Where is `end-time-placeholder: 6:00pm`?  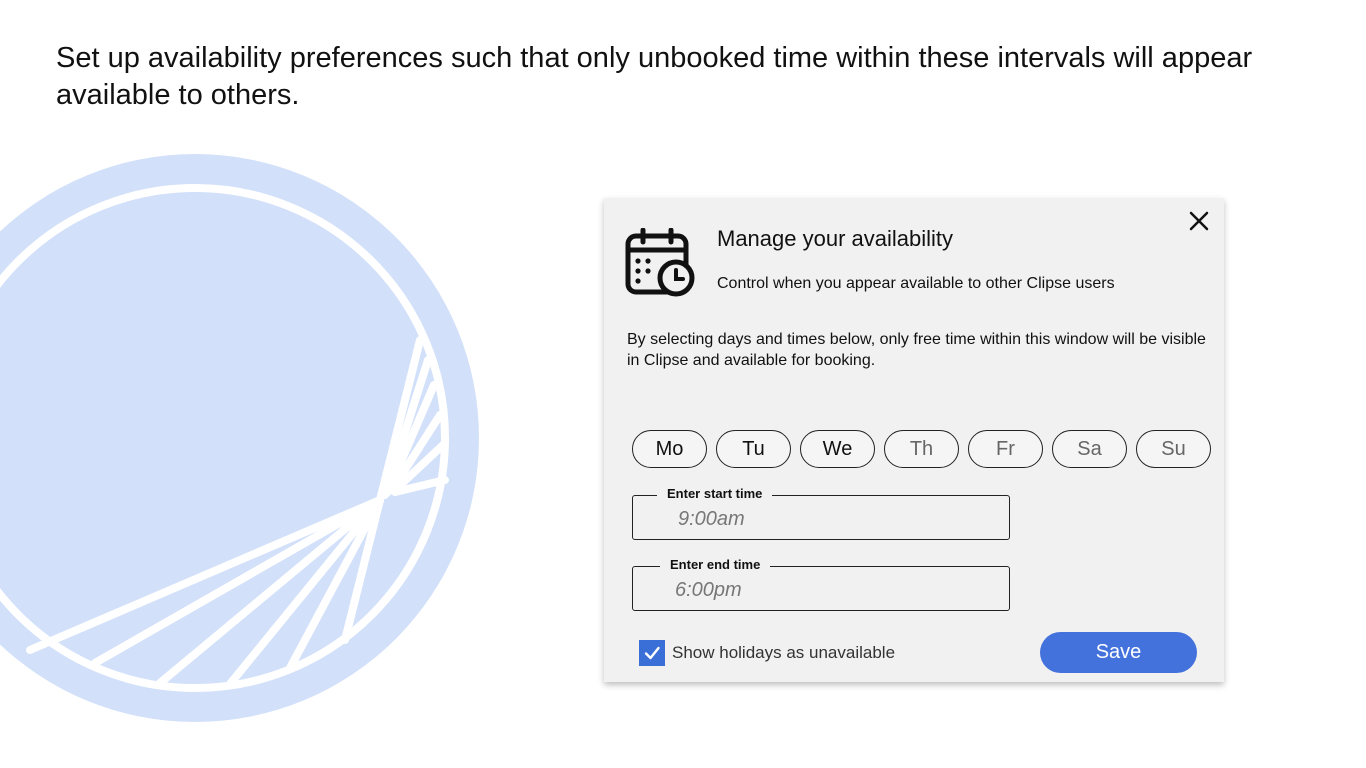 end-time-placeholder: 6:00pm is located at coordinates (708, 590).